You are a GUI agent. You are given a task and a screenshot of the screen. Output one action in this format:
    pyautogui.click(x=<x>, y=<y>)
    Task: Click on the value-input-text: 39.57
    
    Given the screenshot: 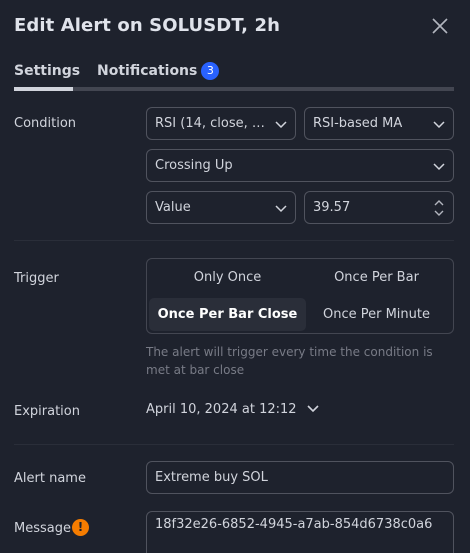 What is the action you would take?
    pyautogui.click(x=332, y=207)
    